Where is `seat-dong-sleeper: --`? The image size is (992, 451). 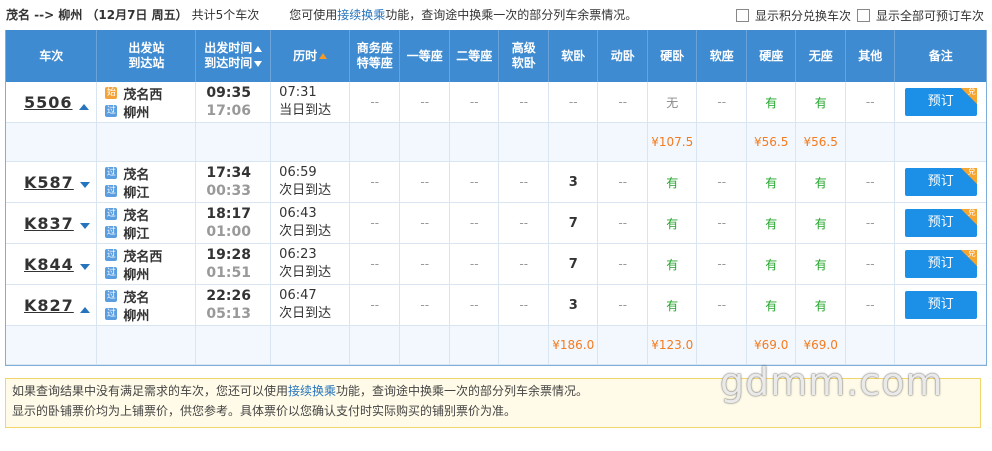 seat-dong-sleeper: -- is located at coordinates (622, 182).